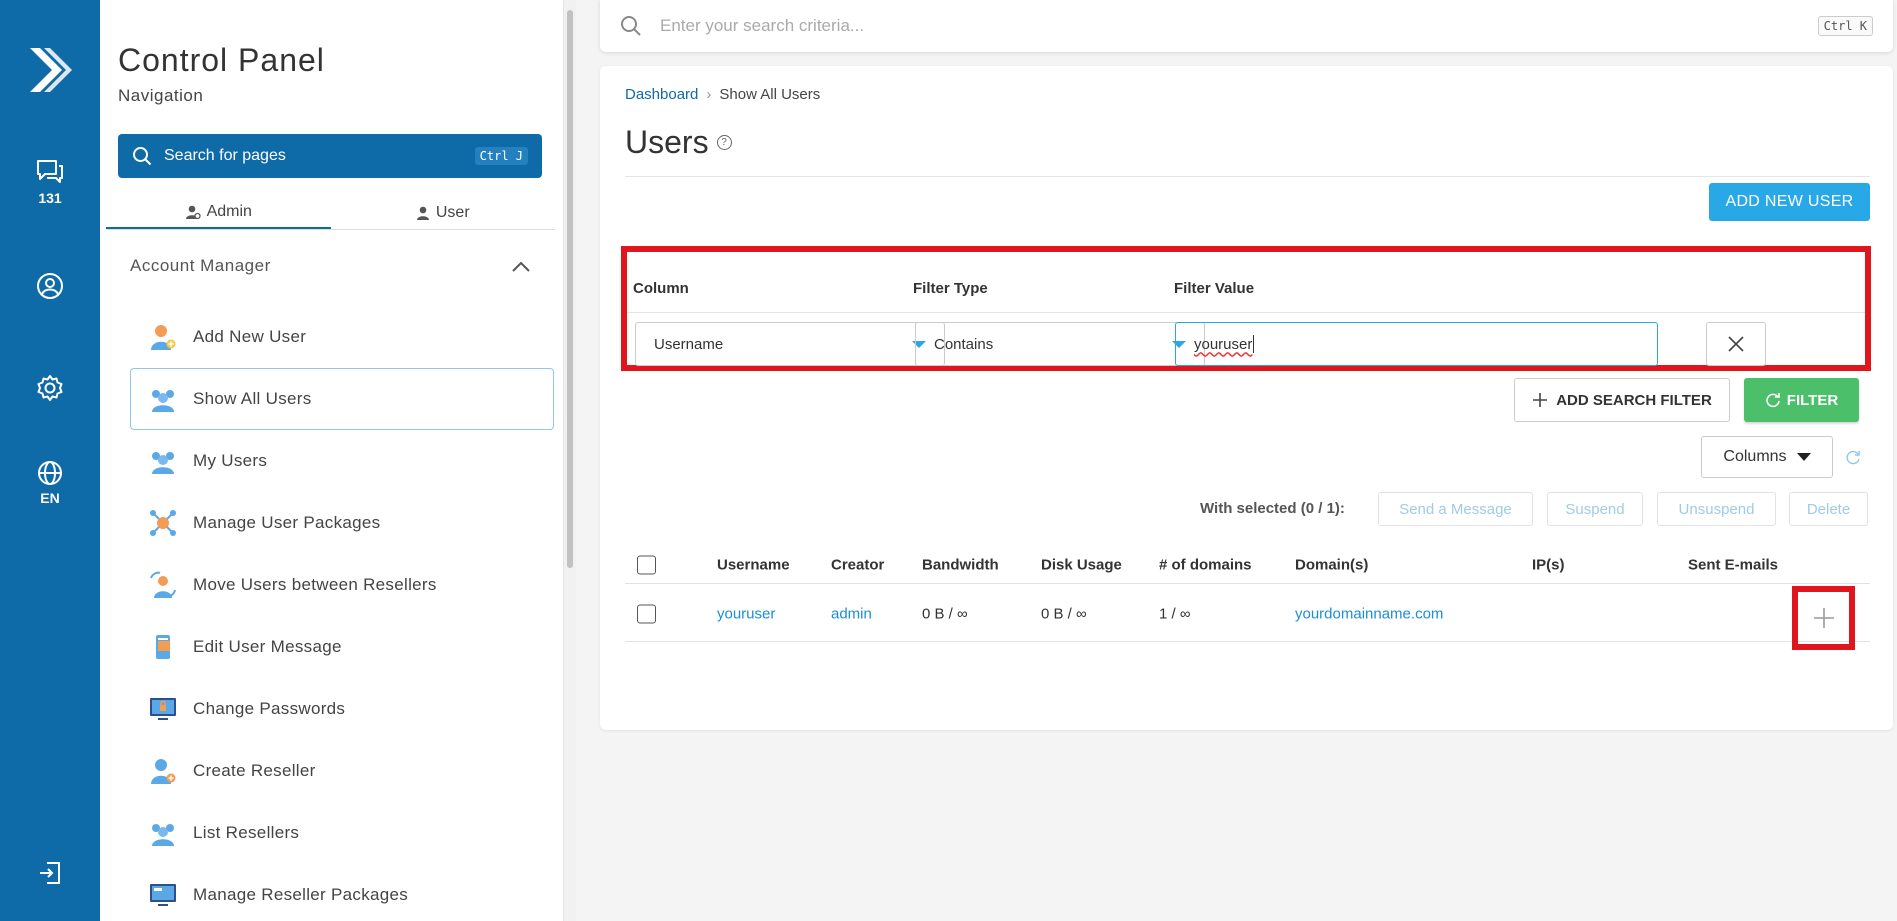 The height and width of the screenshot is (921, 1897). What do you see at coordinates (330, 266) in the screenshot?
I see `account-manager-section: Account Manager` at bounding box center [330, 266].